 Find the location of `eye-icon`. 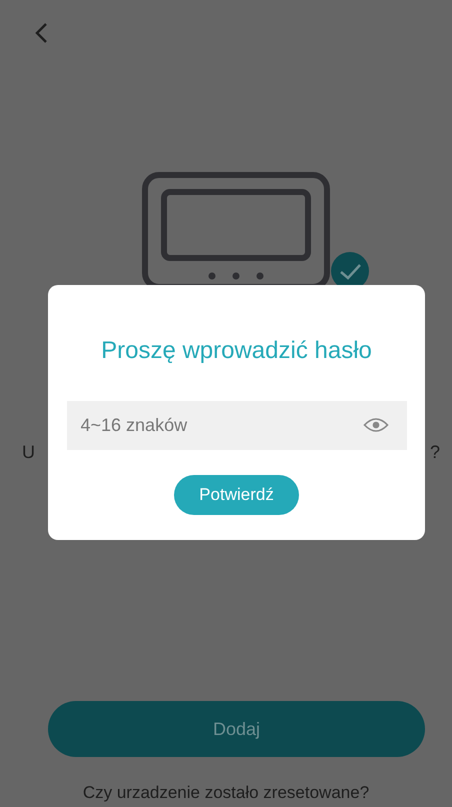

eye-icon is located at coordinates (375, 425).